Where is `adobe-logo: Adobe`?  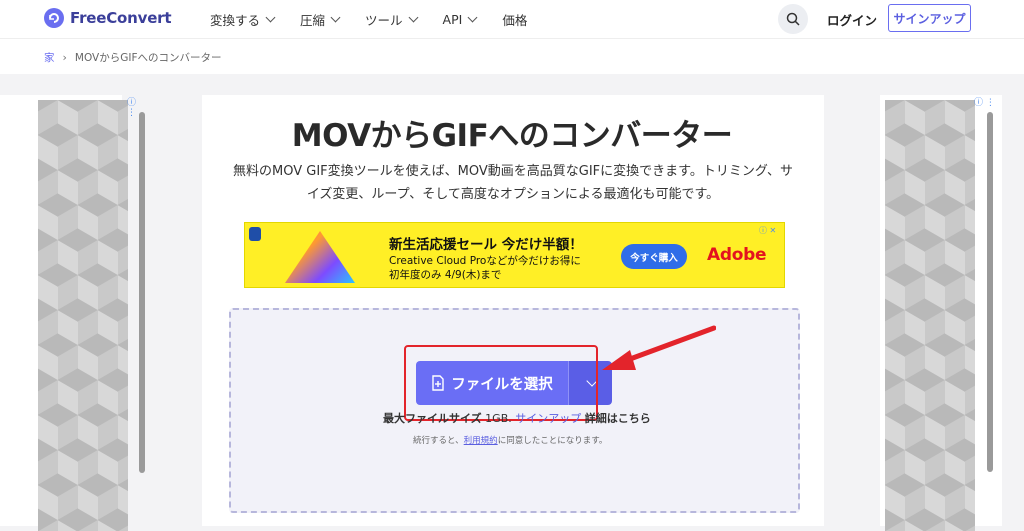 adobe-logo: Adobe is located at coordinates (737, 255).